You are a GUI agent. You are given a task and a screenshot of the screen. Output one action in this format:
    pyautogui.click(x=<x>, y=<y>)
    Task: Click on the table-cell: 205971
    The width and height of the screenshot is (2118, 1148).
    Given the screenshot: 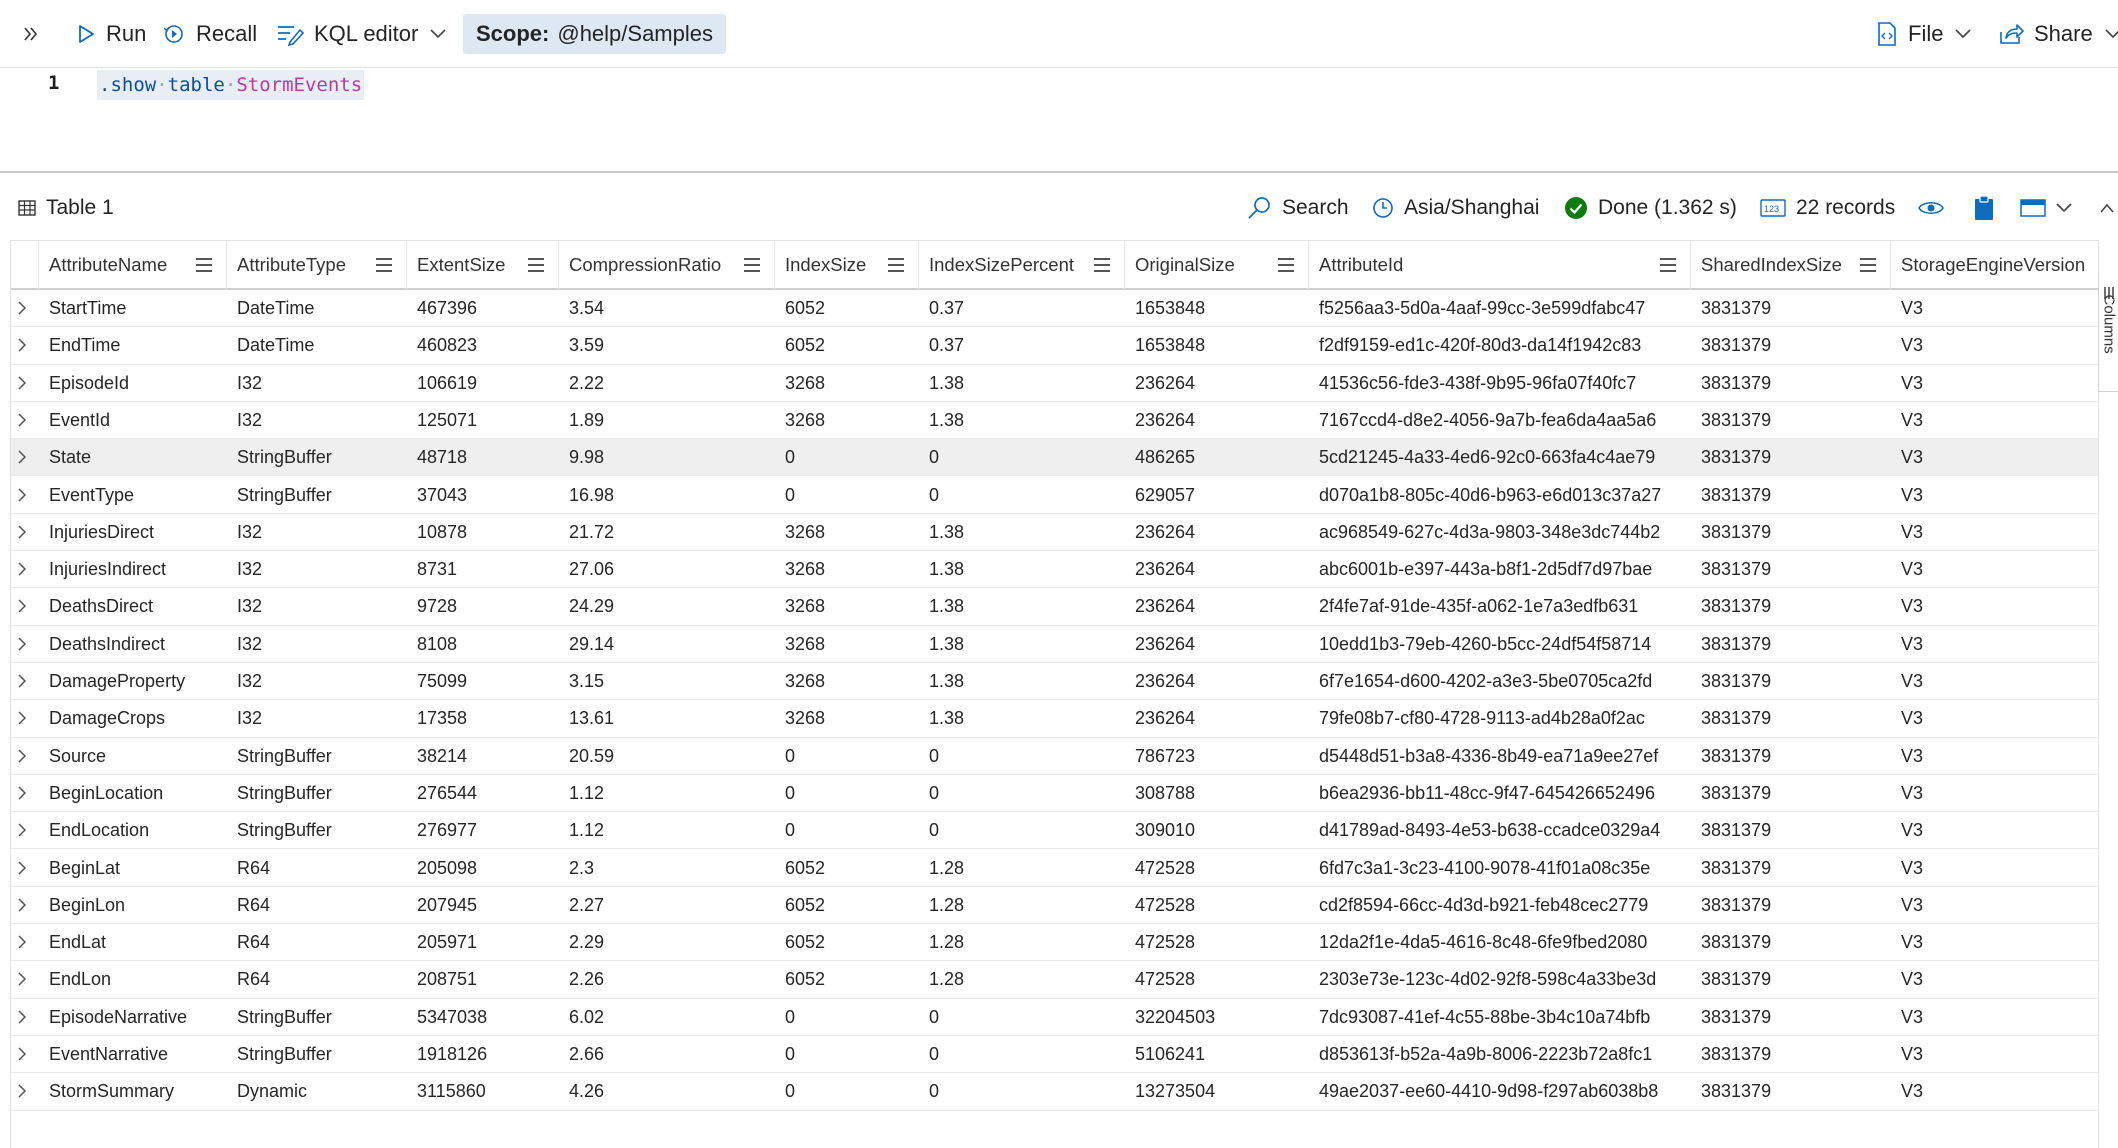 What is the action you would take?
    pyautogui.click(x=483, y=942)
    